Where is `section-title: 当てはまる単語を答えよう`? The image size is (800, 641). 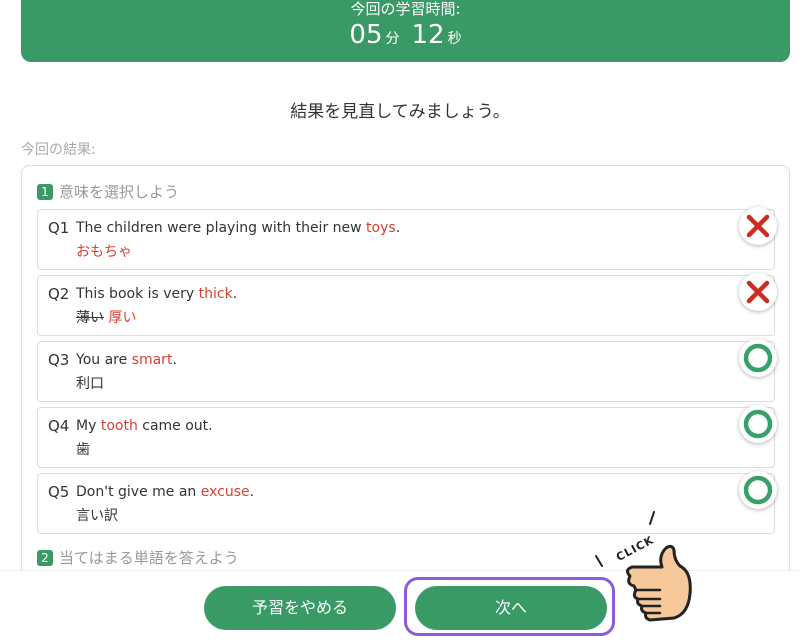
section-title: 当てはまる単語を答えよう is located at coordinates (149, 558).